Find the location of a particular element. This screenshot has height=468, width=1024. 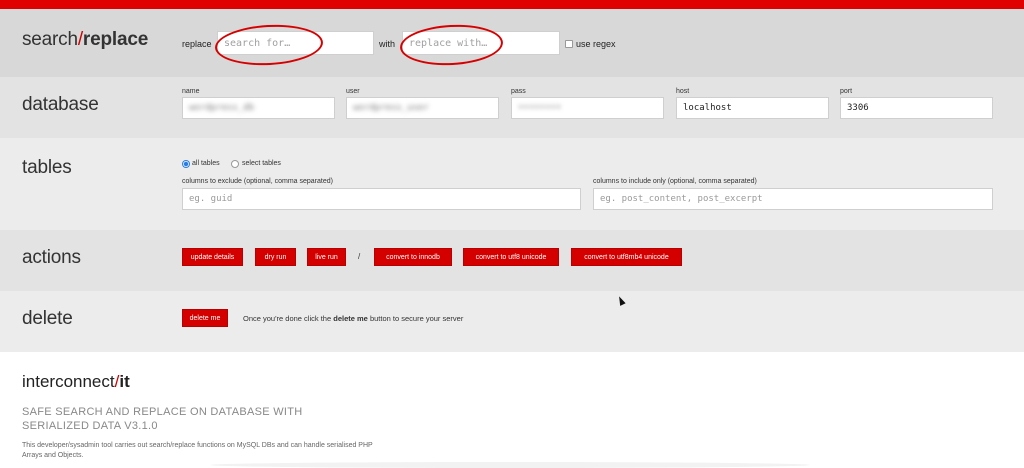

use-regex-label: use regex is located at coordinates (596, 44).